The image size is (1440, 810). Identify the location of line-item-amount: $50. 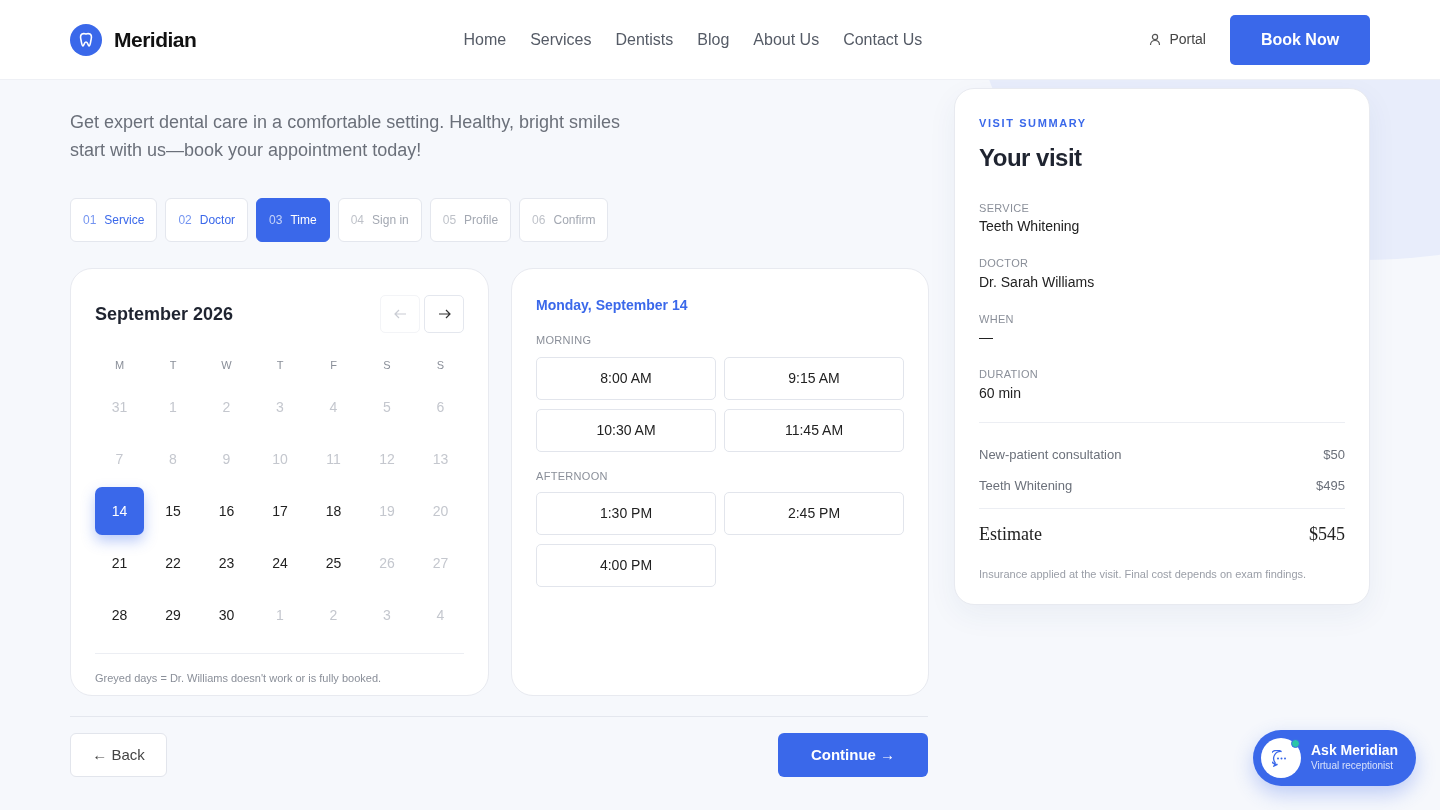
(1334, 454).